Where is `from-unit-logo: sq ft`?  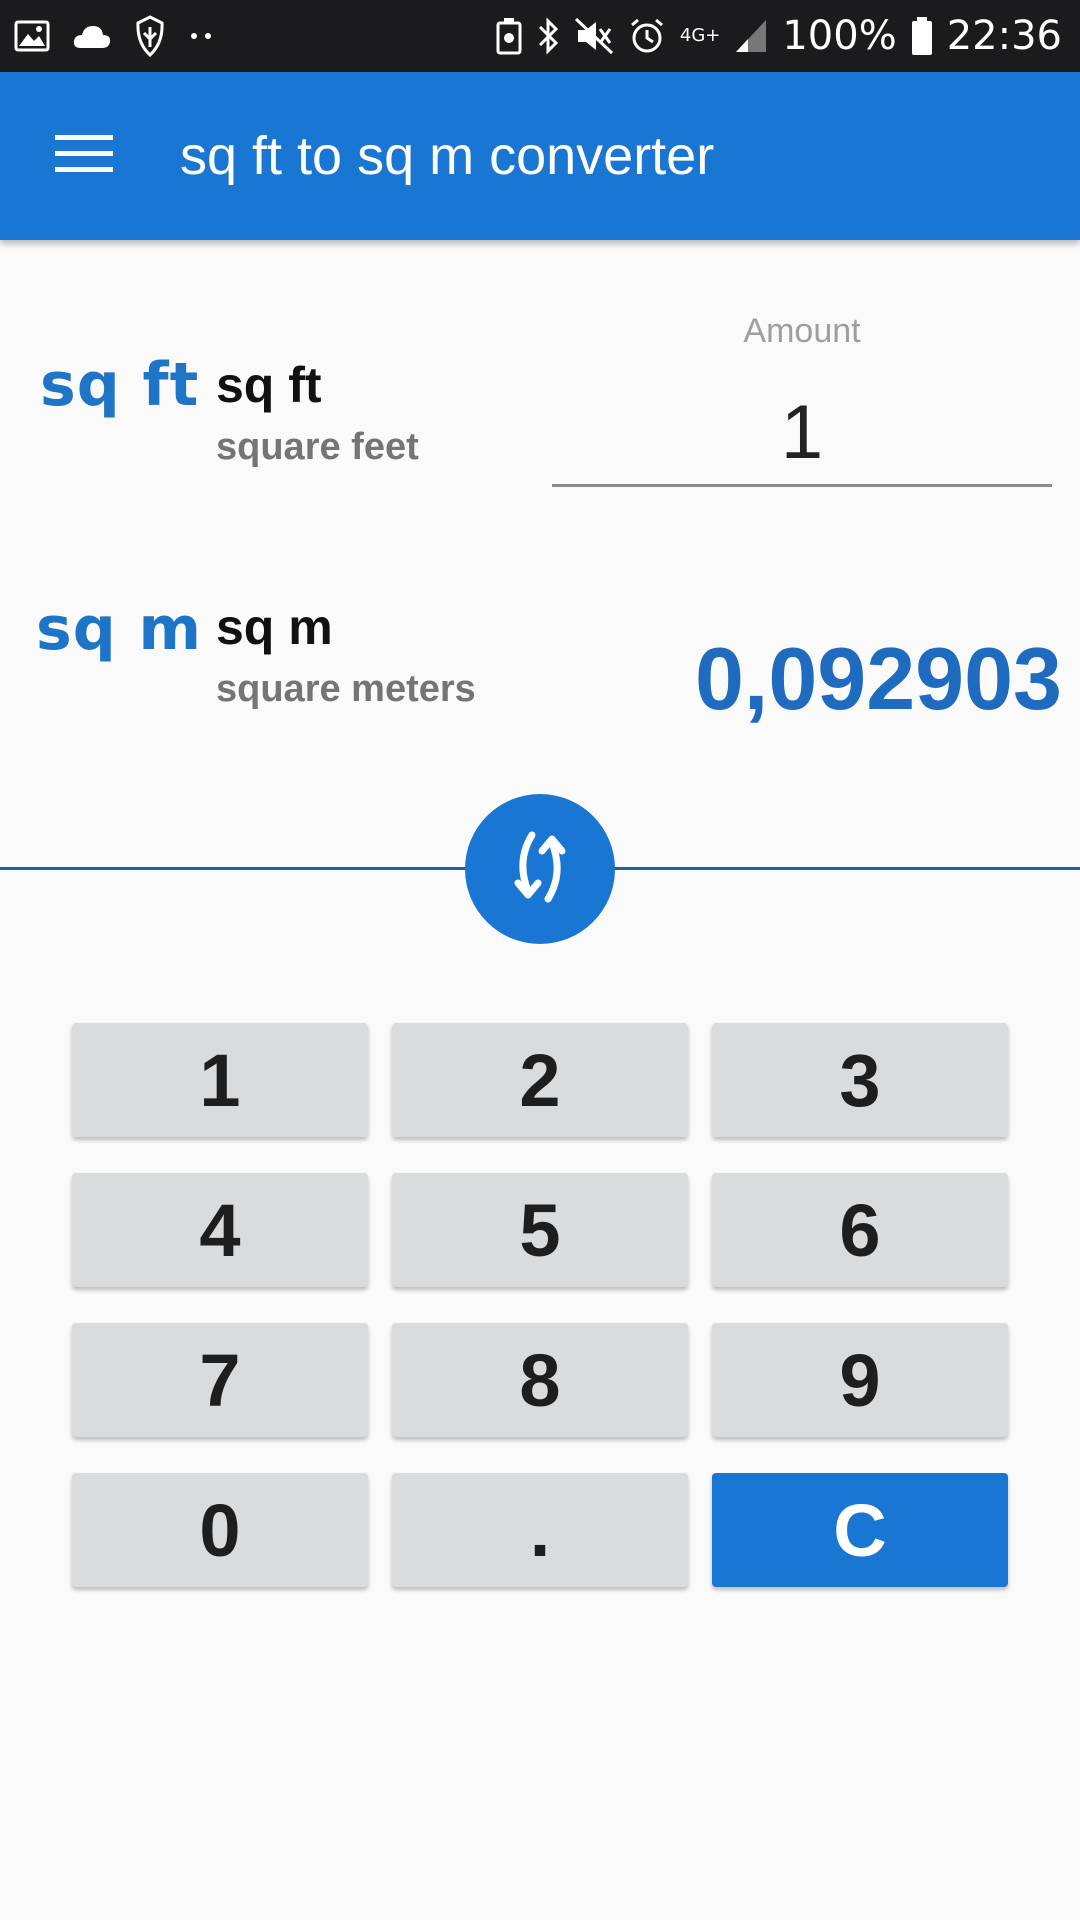
from-unit-logo: sq ft is located at coordinates (120, 385).